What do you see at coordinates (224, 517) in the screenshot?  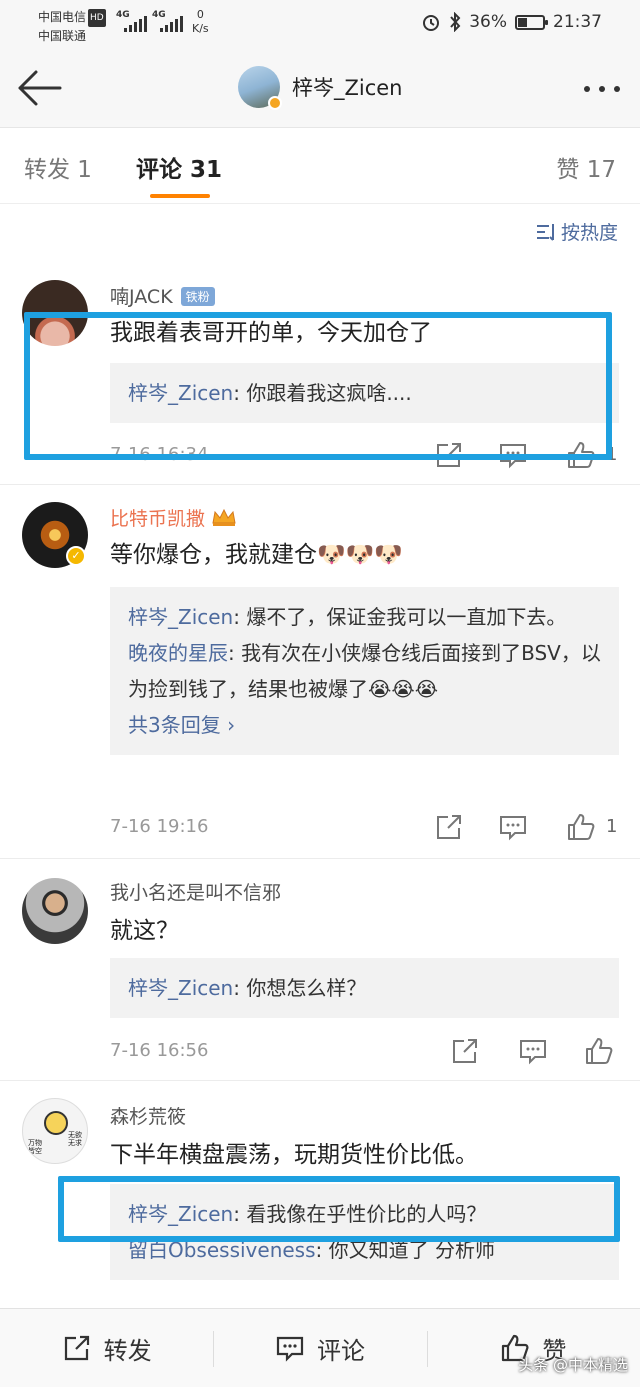 I see `crown-badge-icon` at bounding box center [224, 517].